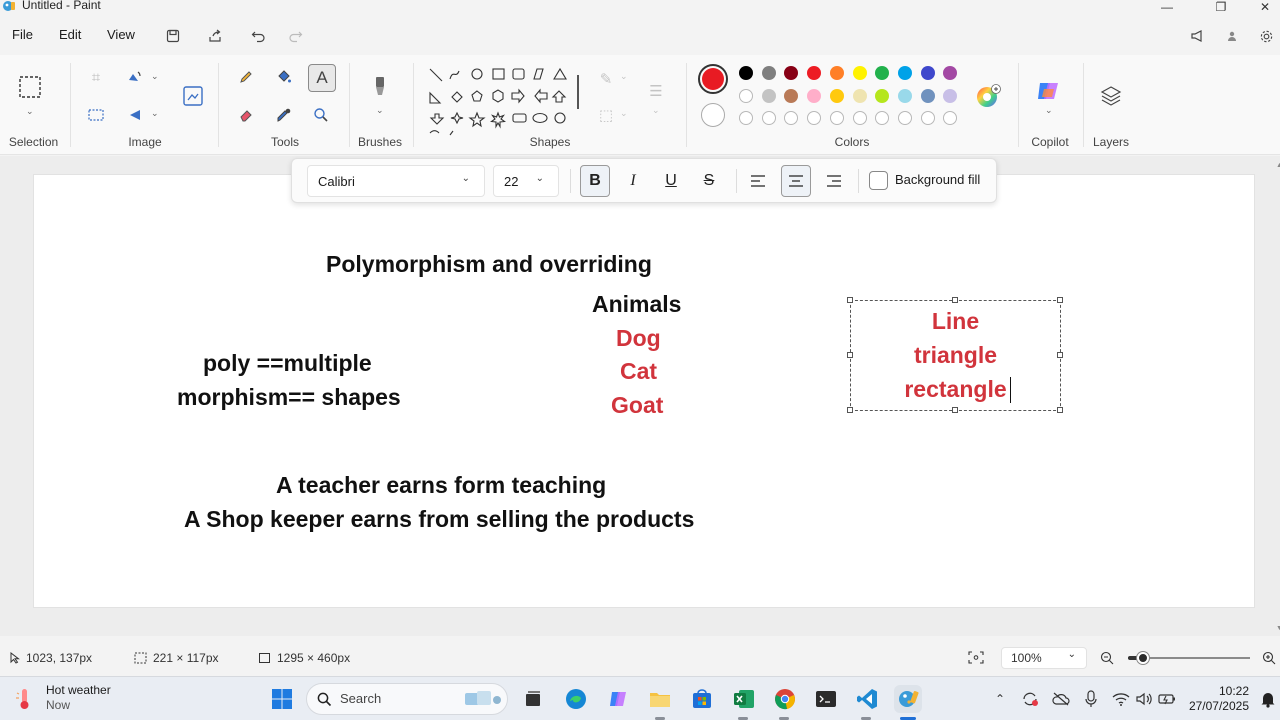 The image size is (1280, 720). What do you see at coordinates (578, 92) in the screenshot?
I see `shapes-scrollbar` at bounding box center [578, 92].